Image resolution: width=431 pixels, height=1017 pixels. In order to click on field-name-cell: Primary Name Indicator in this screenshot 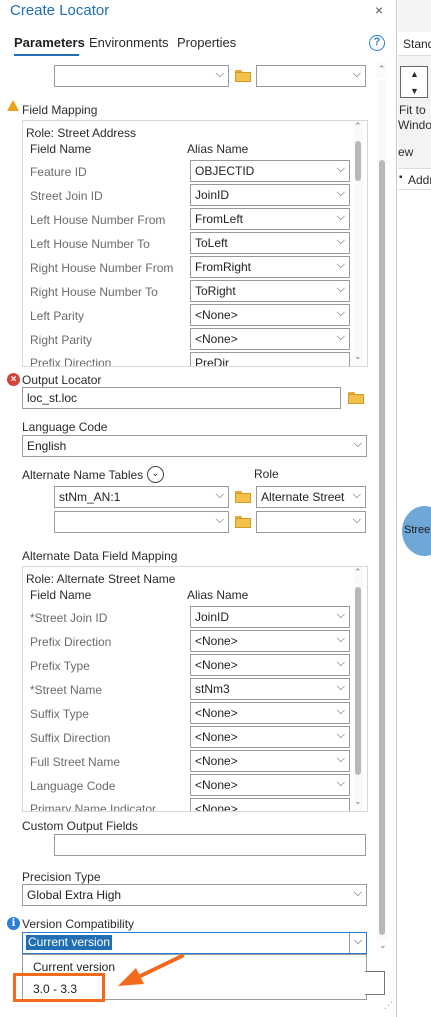, I will do `click(93, 806)`.